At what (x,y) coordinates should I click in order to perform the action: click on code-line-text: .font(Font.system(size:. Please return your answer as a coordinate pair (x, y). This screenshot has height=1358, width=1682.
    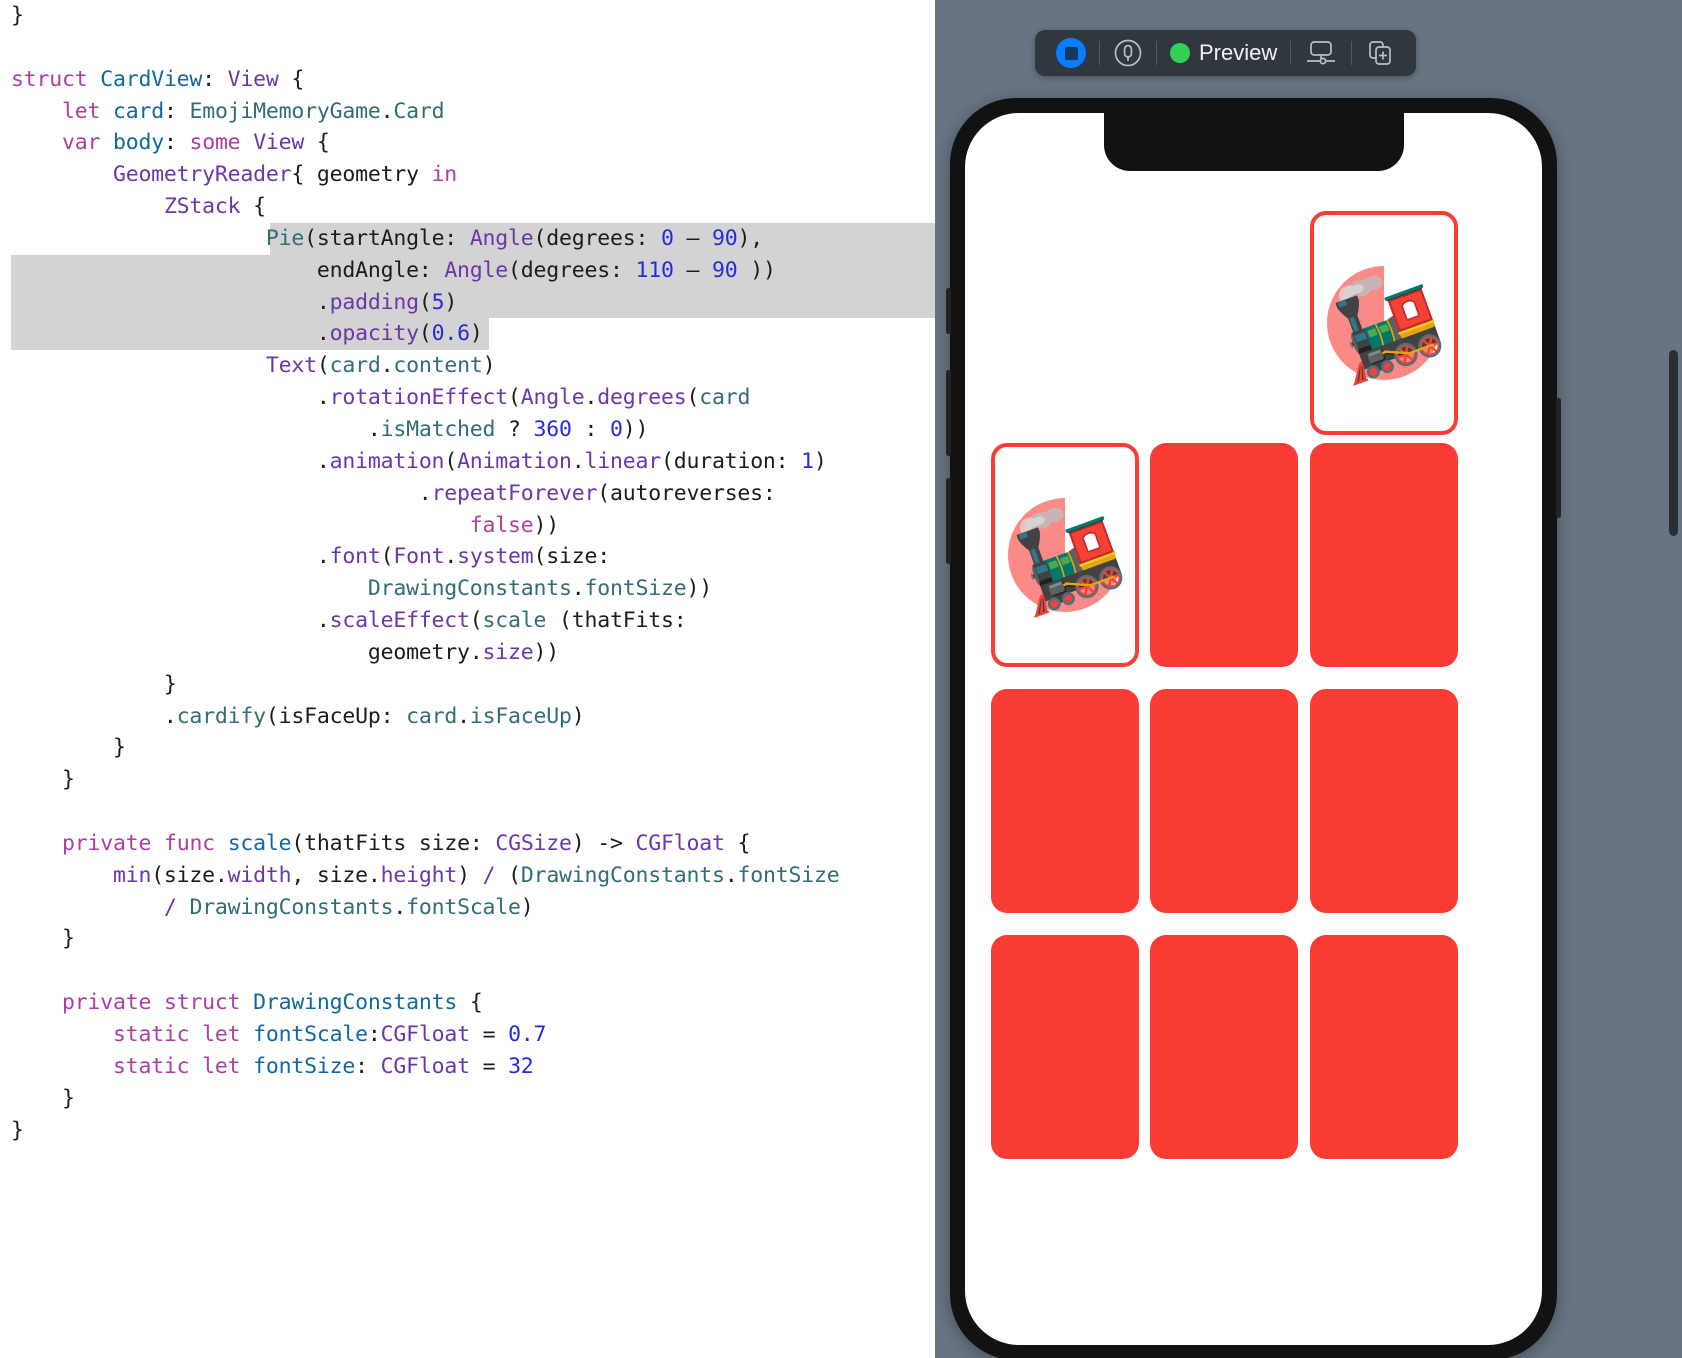
    Looking at the image, I should click on (310, 556).